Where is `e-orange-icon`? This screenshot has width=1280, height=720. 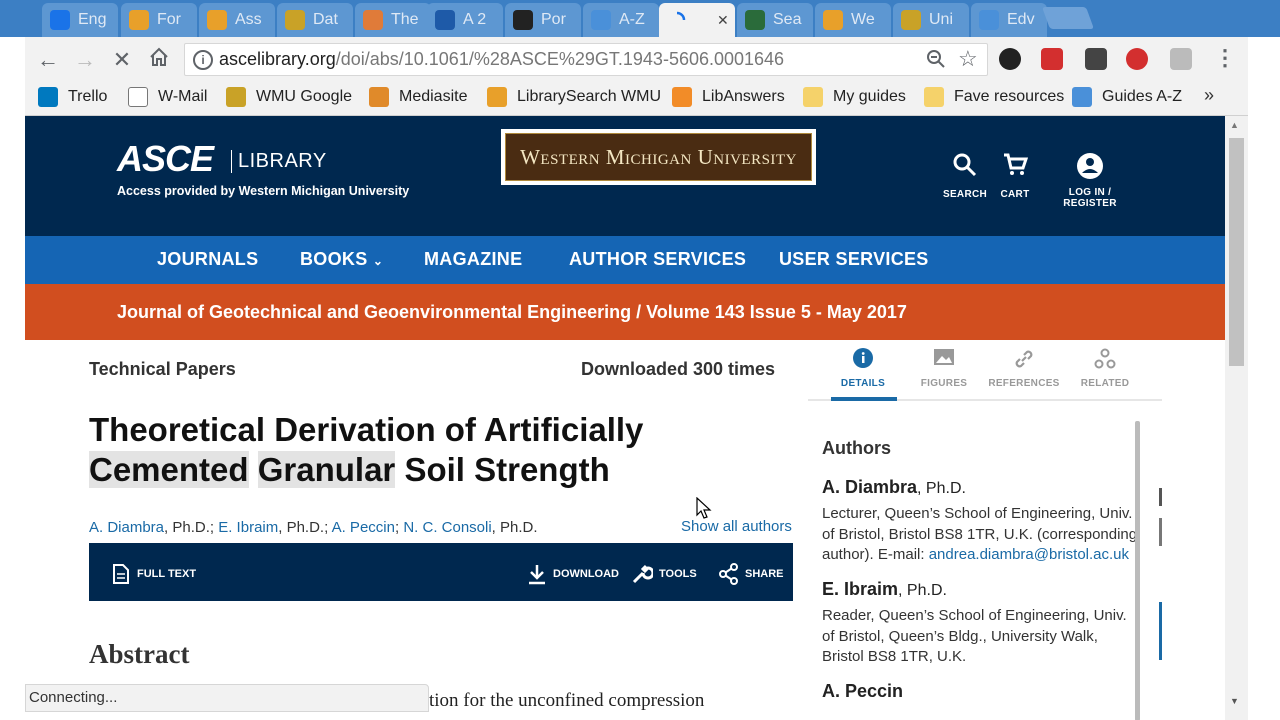 e-orange-icon is located at coordinates (373, 20).